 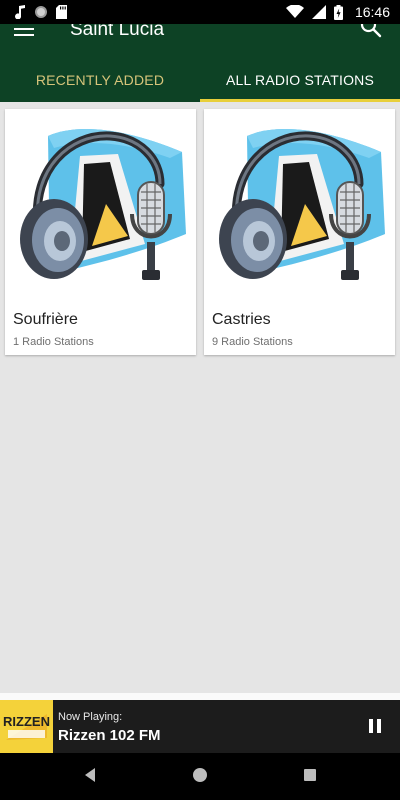 I want to click on signal-icon, so click(x=318, y=12).